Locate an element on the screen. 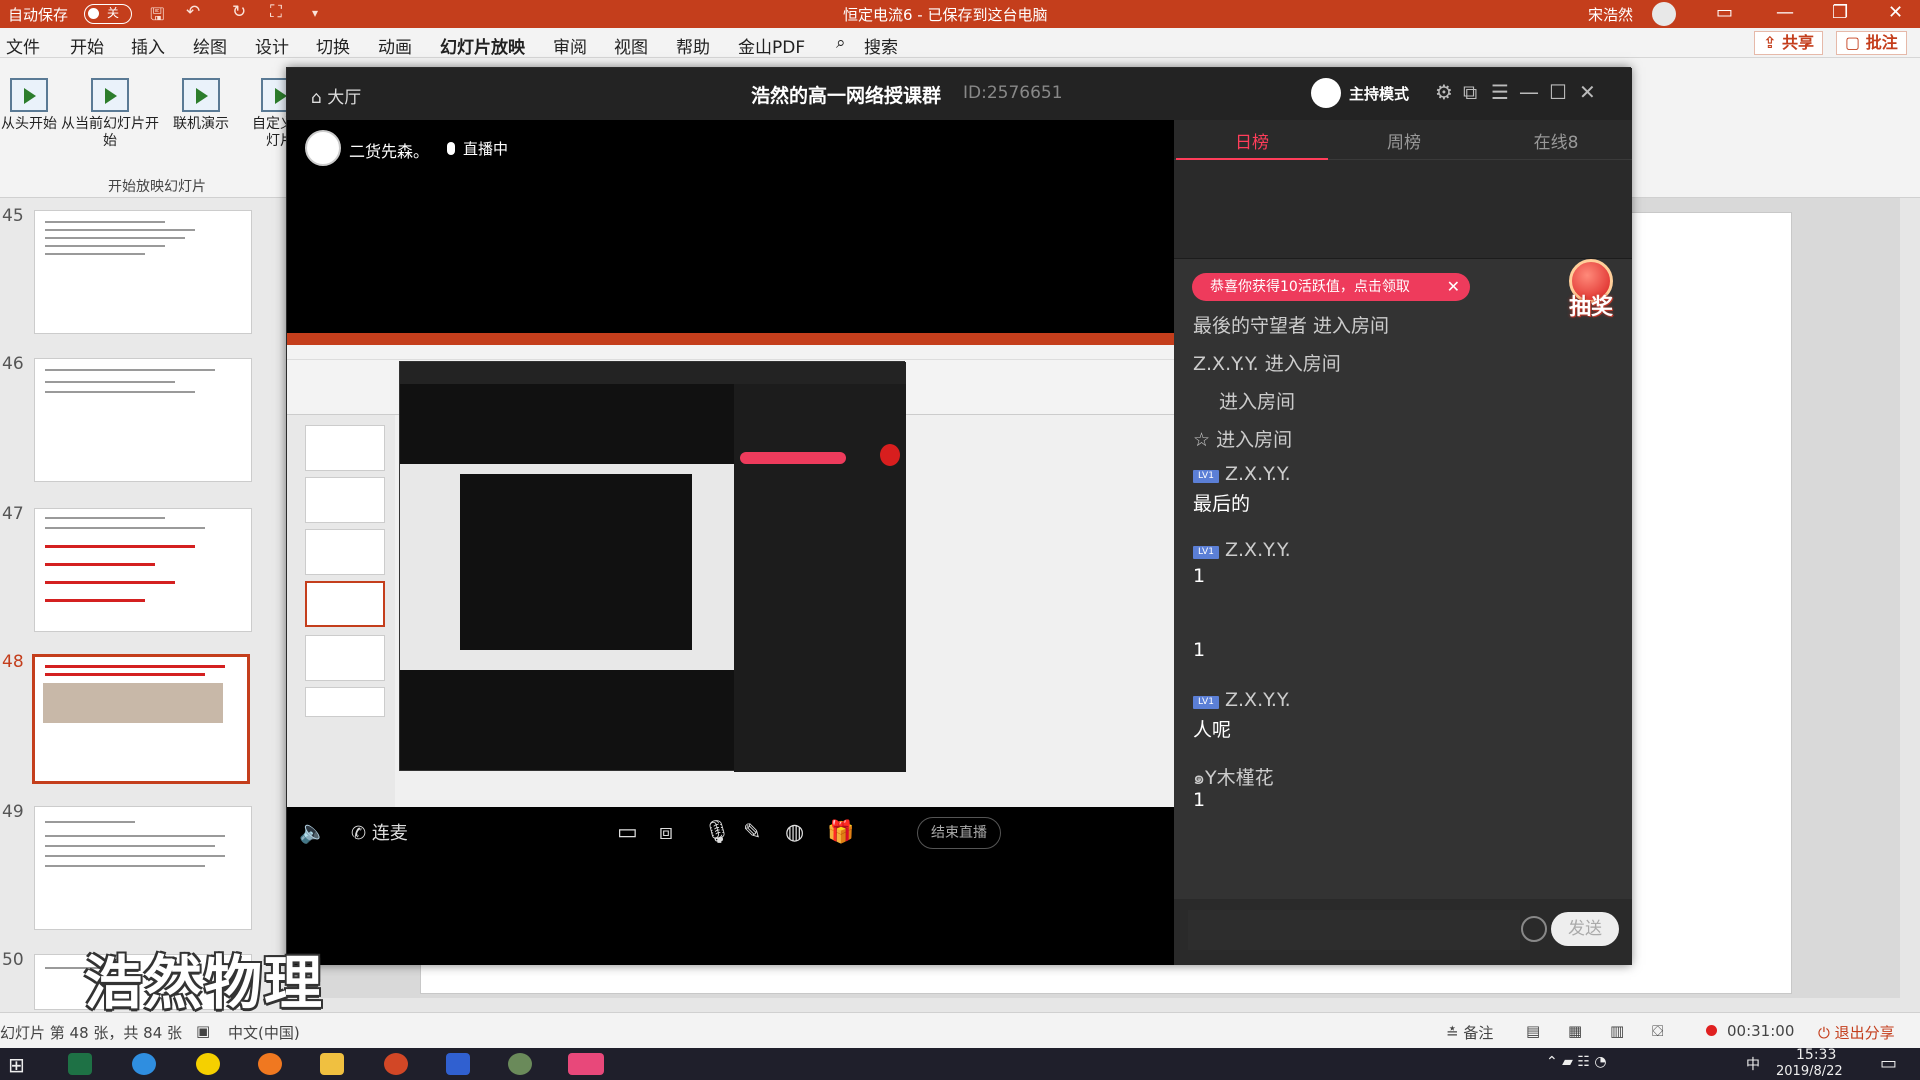 This screenshot has width=1920, height=1080. speaker-icon: 🔈 is located at coordinates (312, 832).